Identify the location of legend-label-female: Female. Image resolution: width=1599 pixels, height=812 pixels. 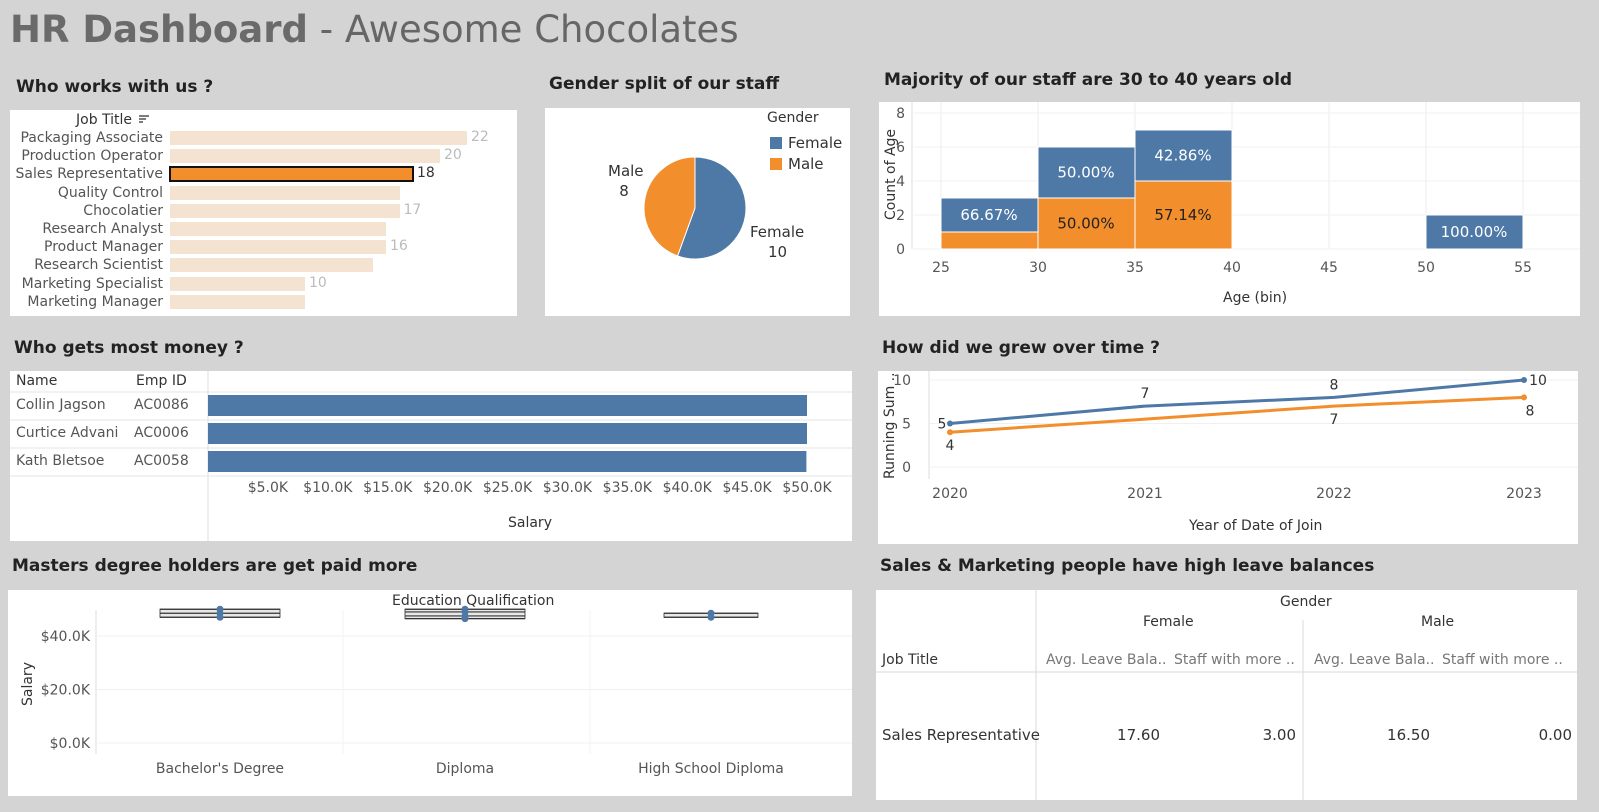
(815, 142).